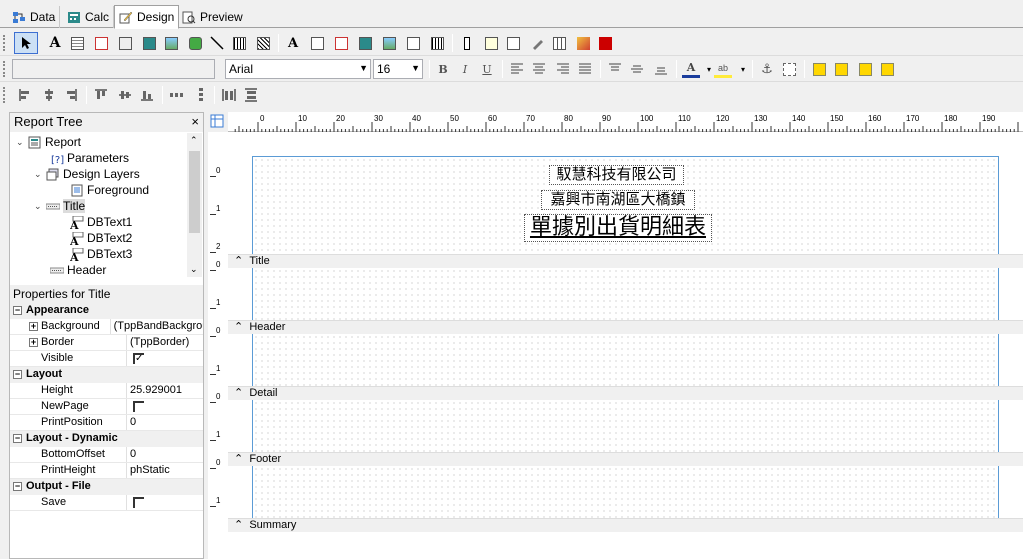  What do you see at coordinates (293, 43) in the screenshot?
I see `dbtext-tool-icon: A` at bounding box center [293, 43].